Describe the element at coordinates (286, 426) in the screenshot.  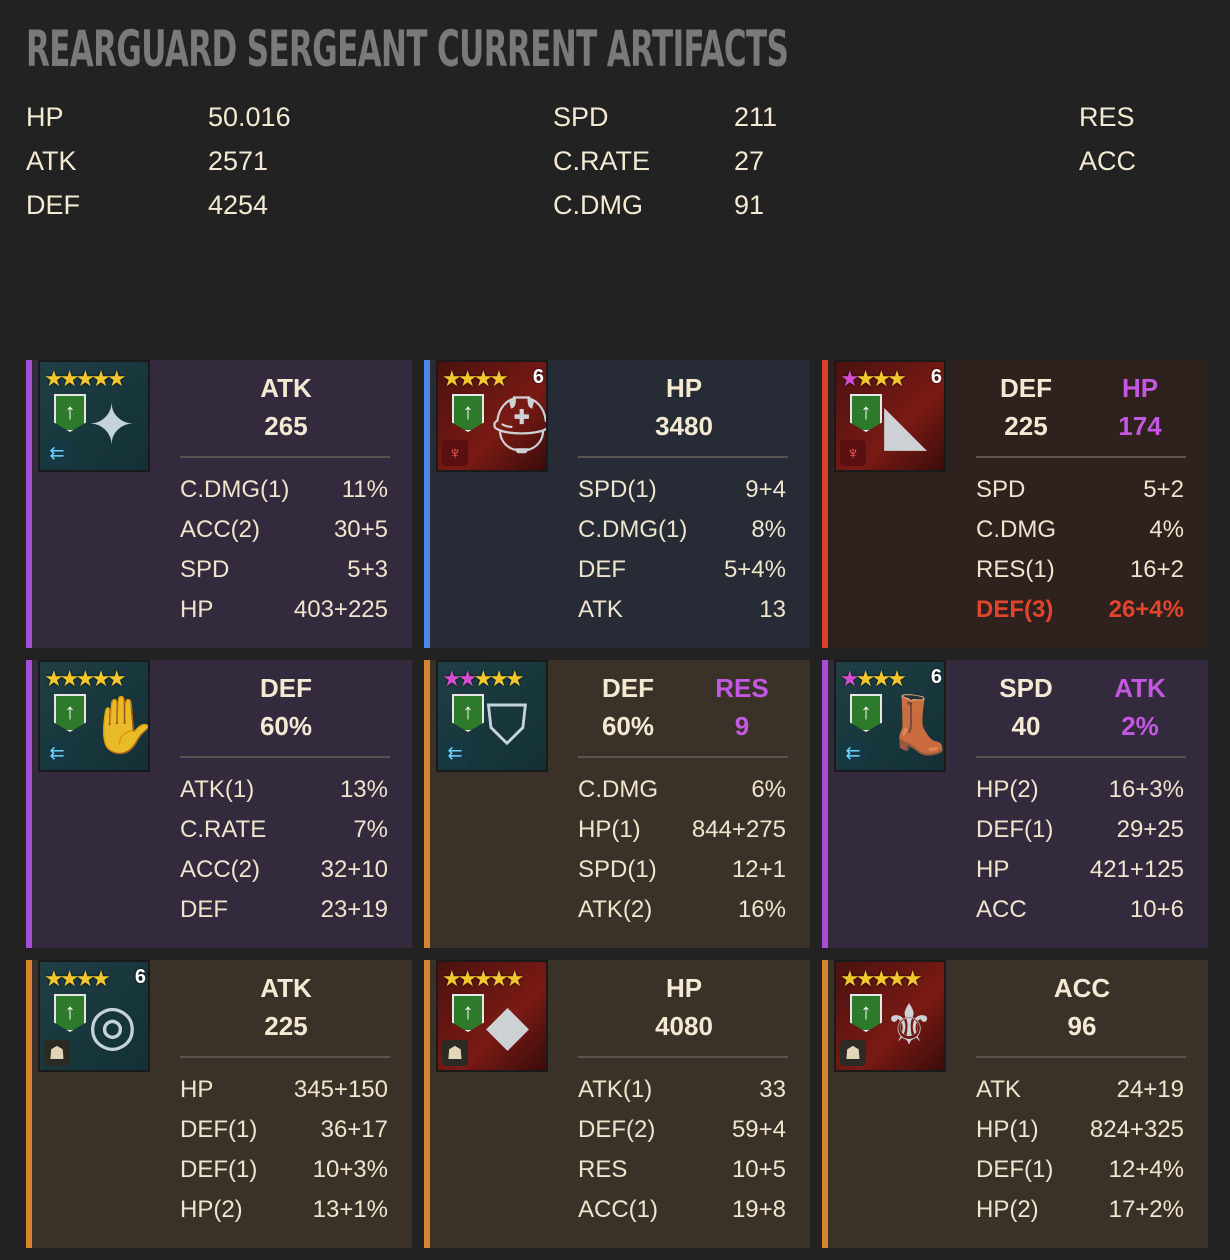
I see `main-stat-value: 265` at that location.